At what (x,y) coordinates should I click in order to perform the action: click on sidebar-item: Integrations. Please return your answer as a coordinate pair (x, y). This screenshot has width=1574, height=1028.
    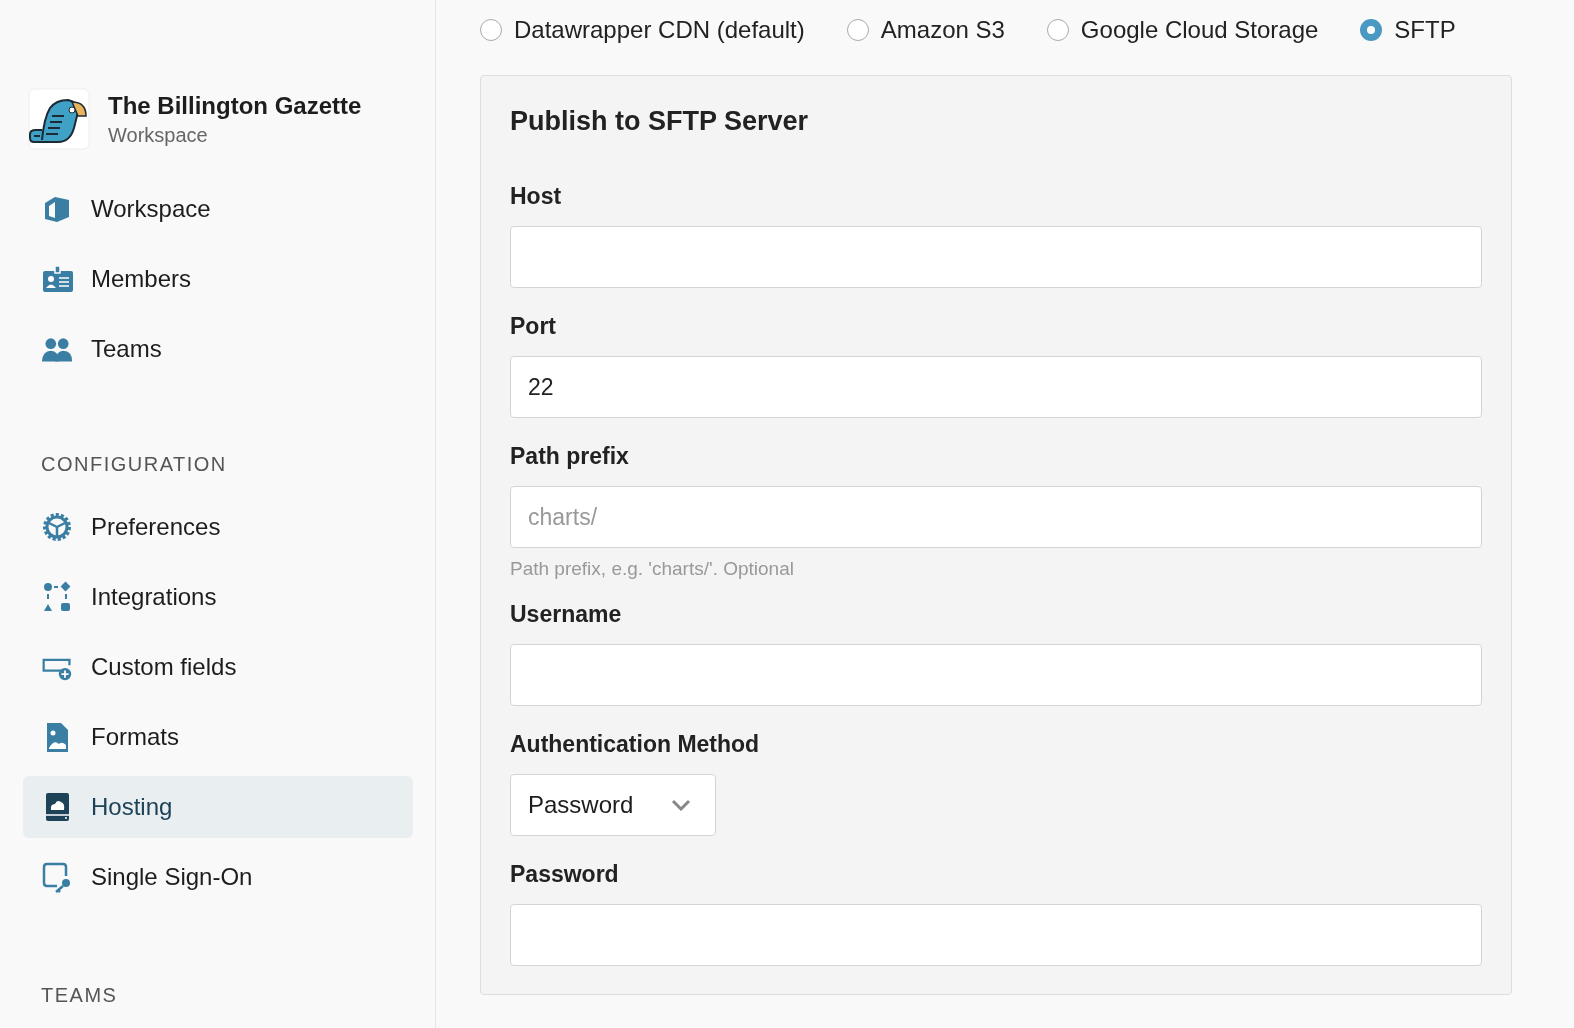
    Looking at the image, I should click on (218, 597).